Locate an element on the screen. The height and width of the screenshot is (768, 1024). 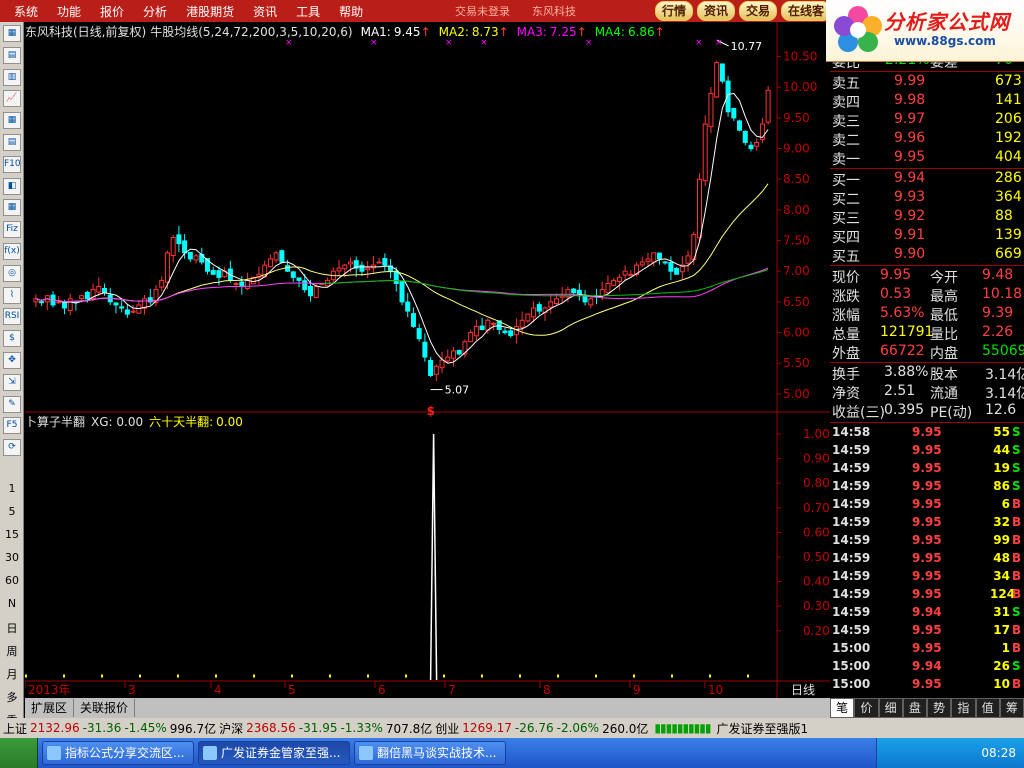
quote-subtab-4: 势 is located at coordinates (939, 708).